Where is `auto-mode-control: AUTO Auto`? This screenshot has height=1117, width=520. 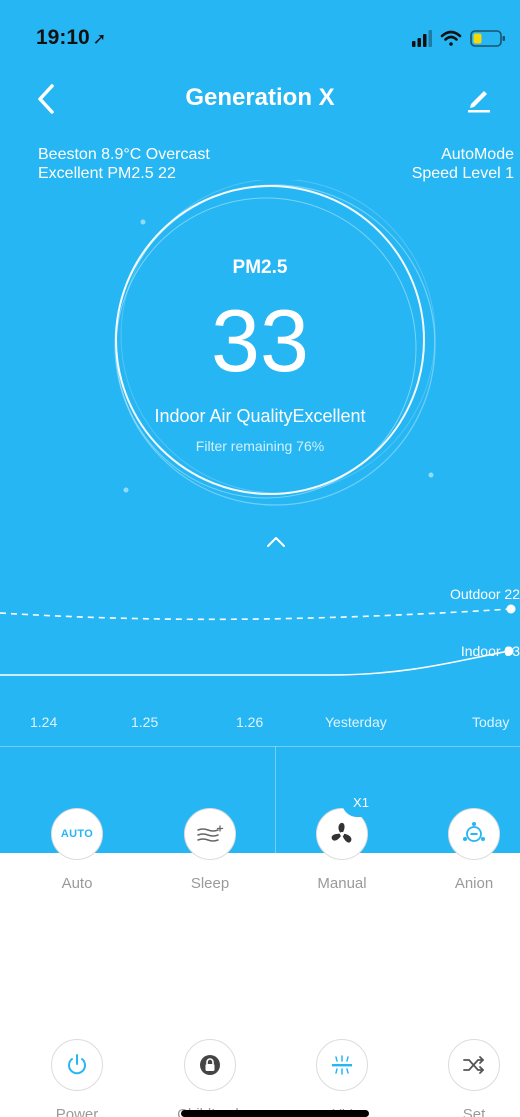
auto-mode-control: AUTO Auto is located at coordinates (77, 850).